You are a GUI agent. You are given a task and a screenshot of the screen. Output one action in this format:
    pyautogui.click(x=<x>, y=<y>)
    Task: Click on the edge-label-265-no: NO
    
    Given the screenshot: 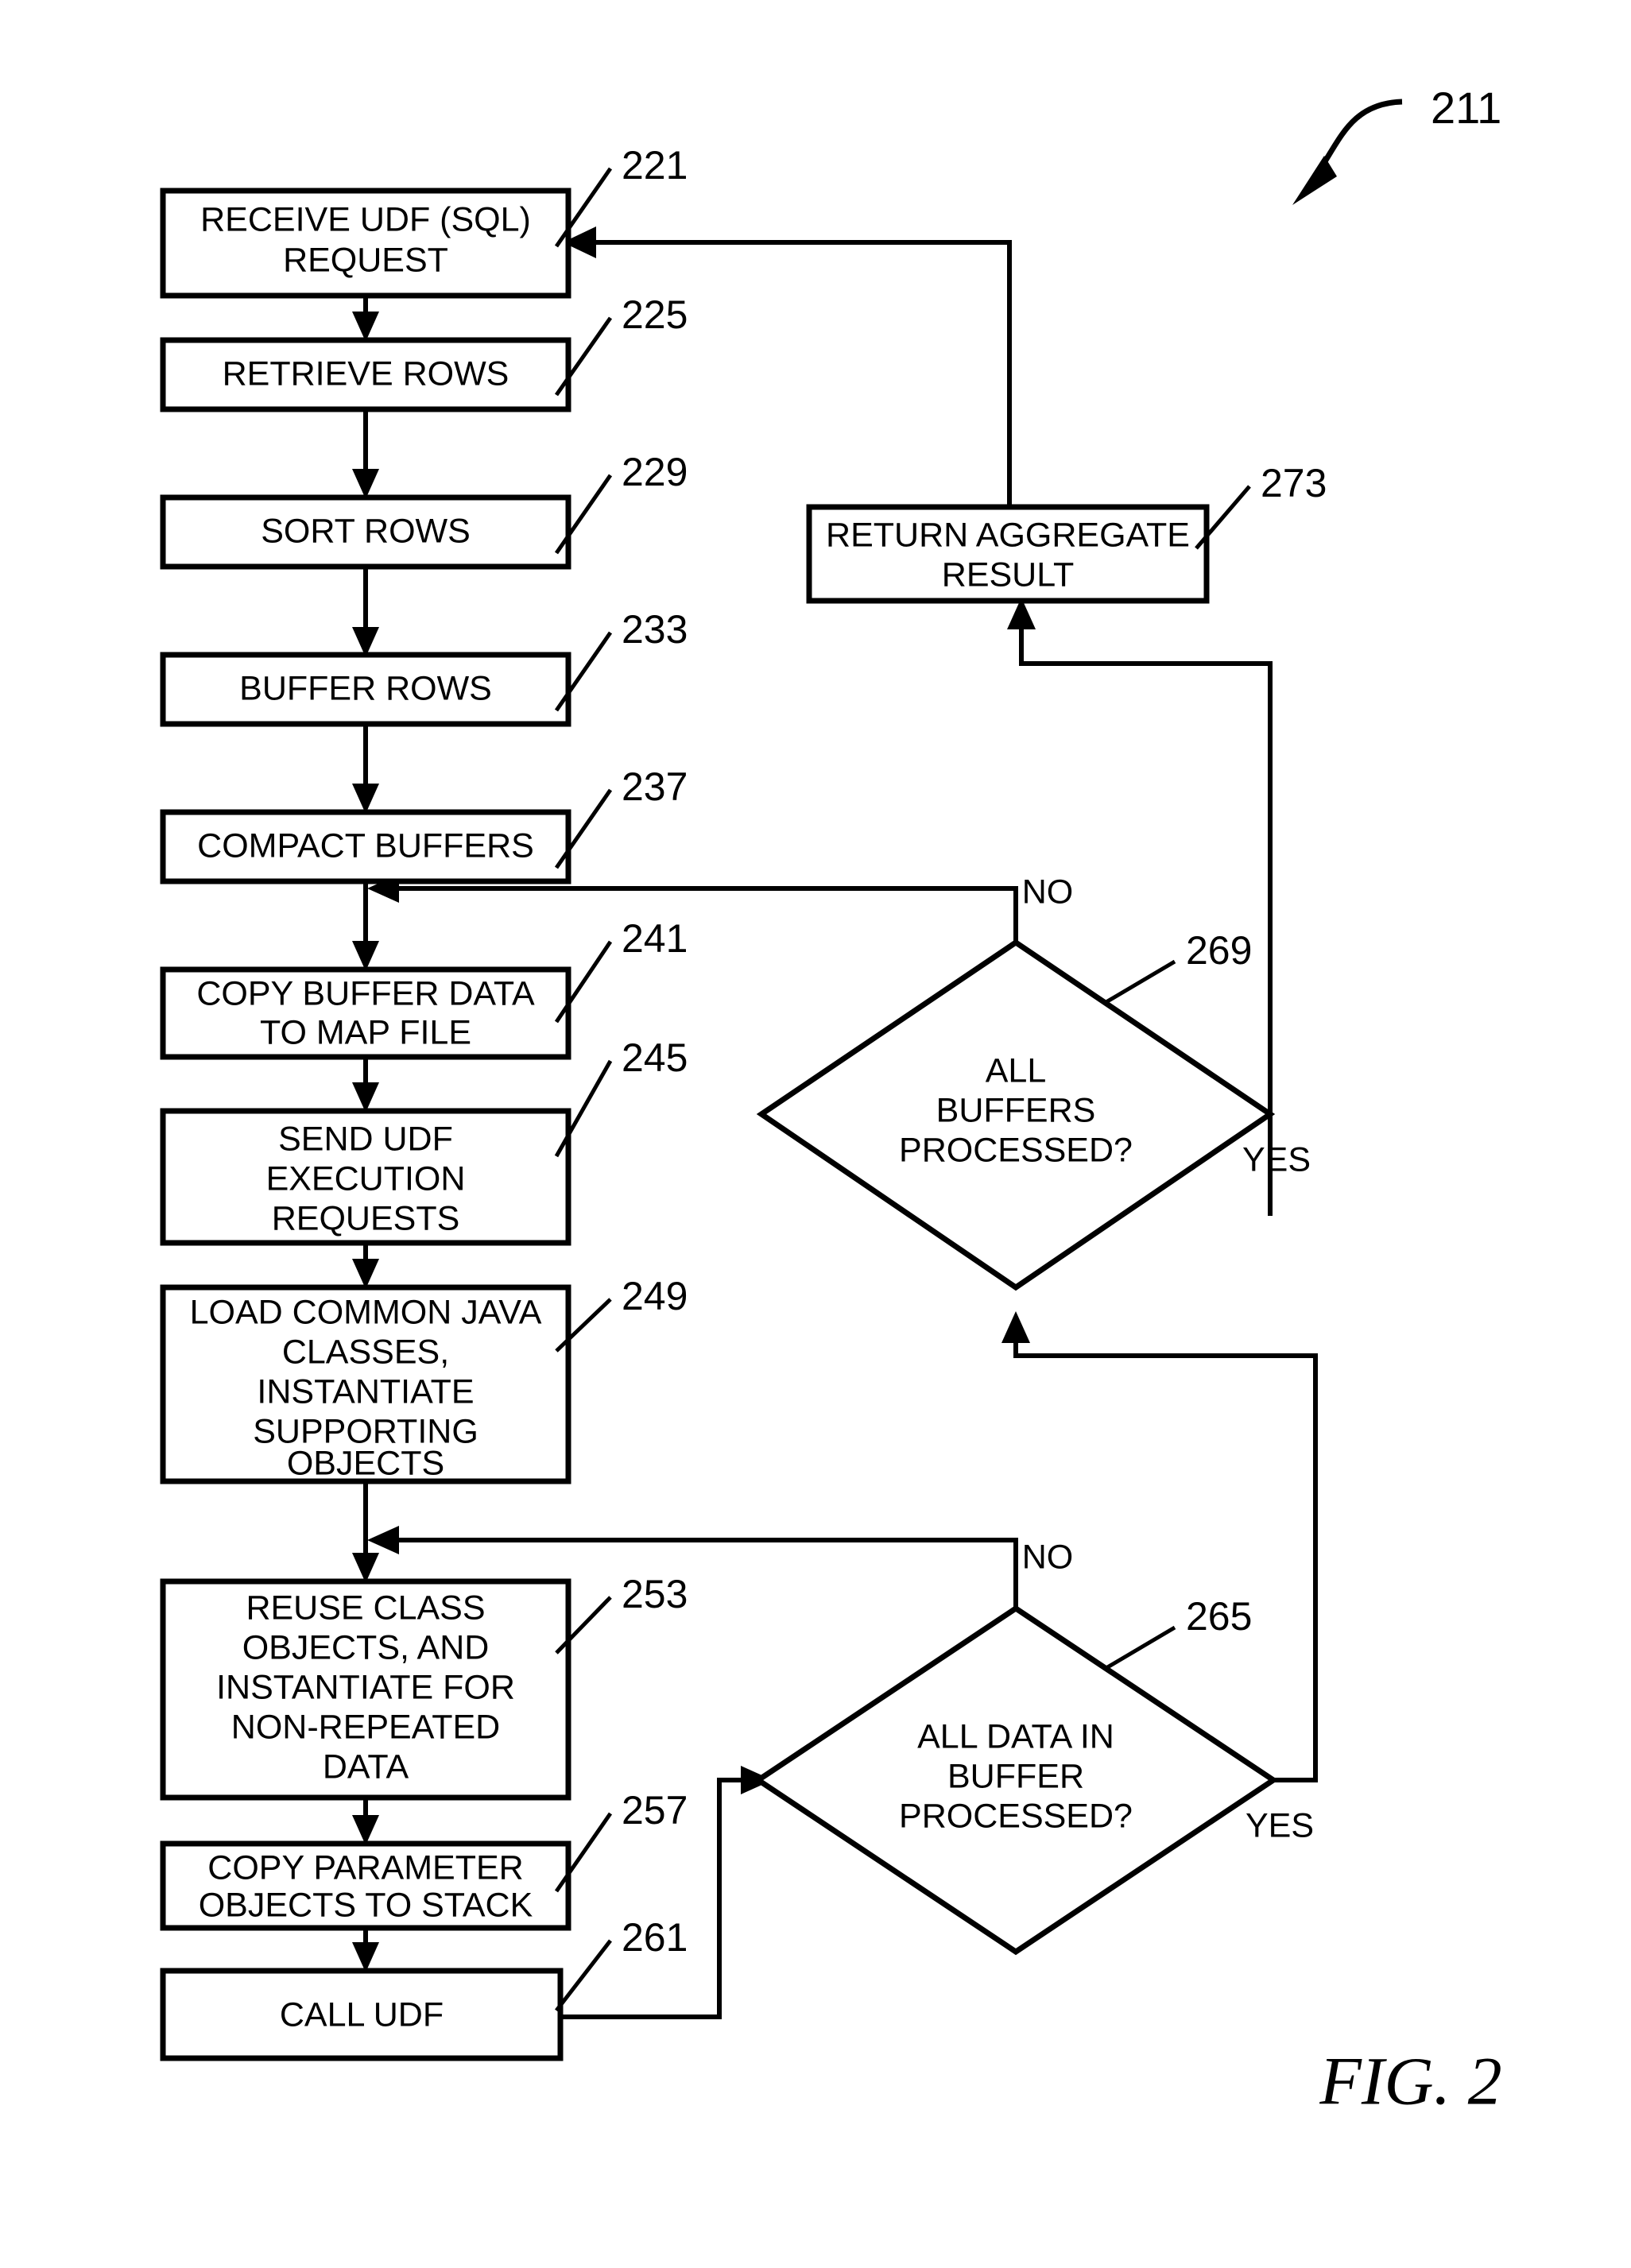 What is the action you would take?
    pyautogui.click(x=1048, y=1557)
    